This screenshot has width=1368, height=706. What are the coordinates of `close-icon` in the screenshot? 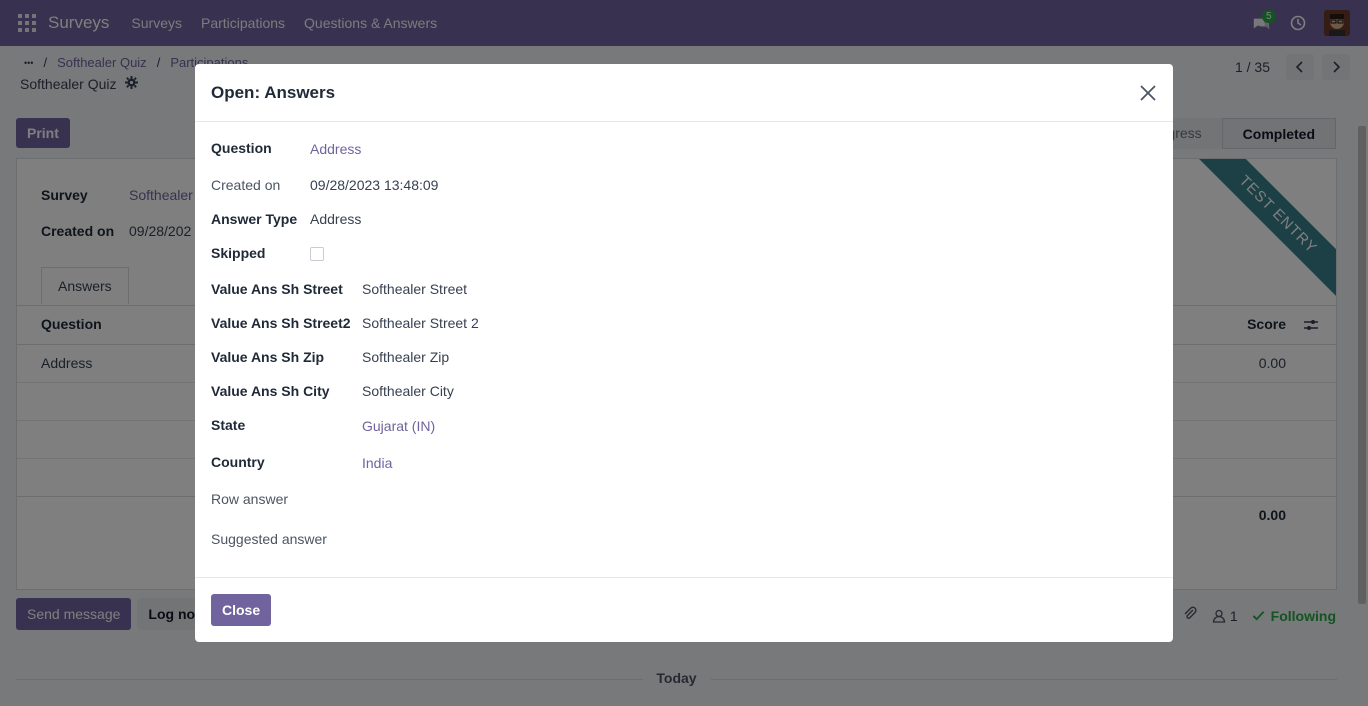 It's located at (1148, 93).